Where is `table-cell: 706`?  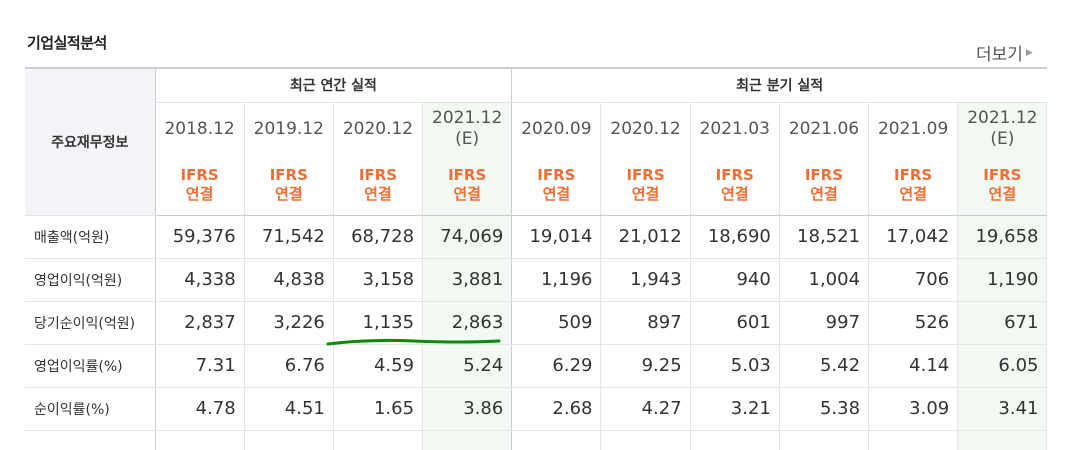
table-cell: 706 is located at coordinates (913, 280).